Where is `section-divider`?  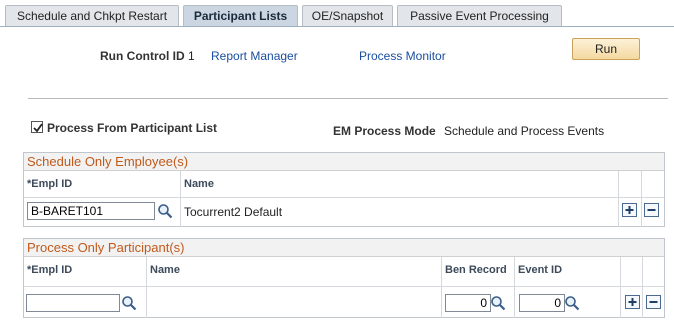
section-divider is located at coordinates (348, 98).